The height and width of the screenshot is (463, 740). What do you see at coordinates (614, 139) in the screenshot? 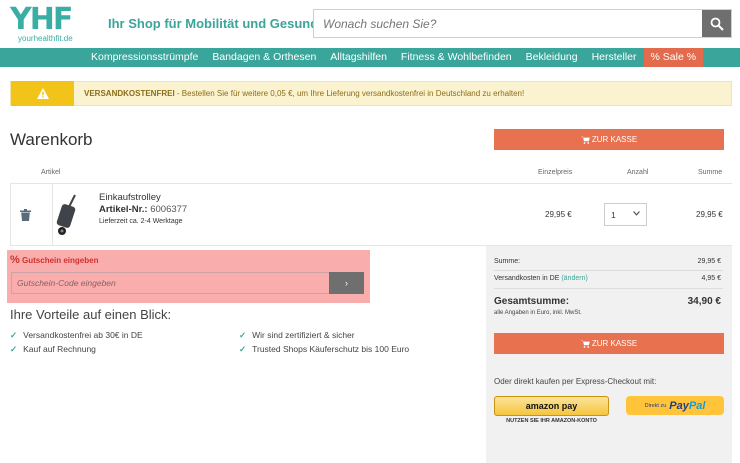
I see `checkout-label-top: ZUR KASSE` at bounding box center [614, 139].